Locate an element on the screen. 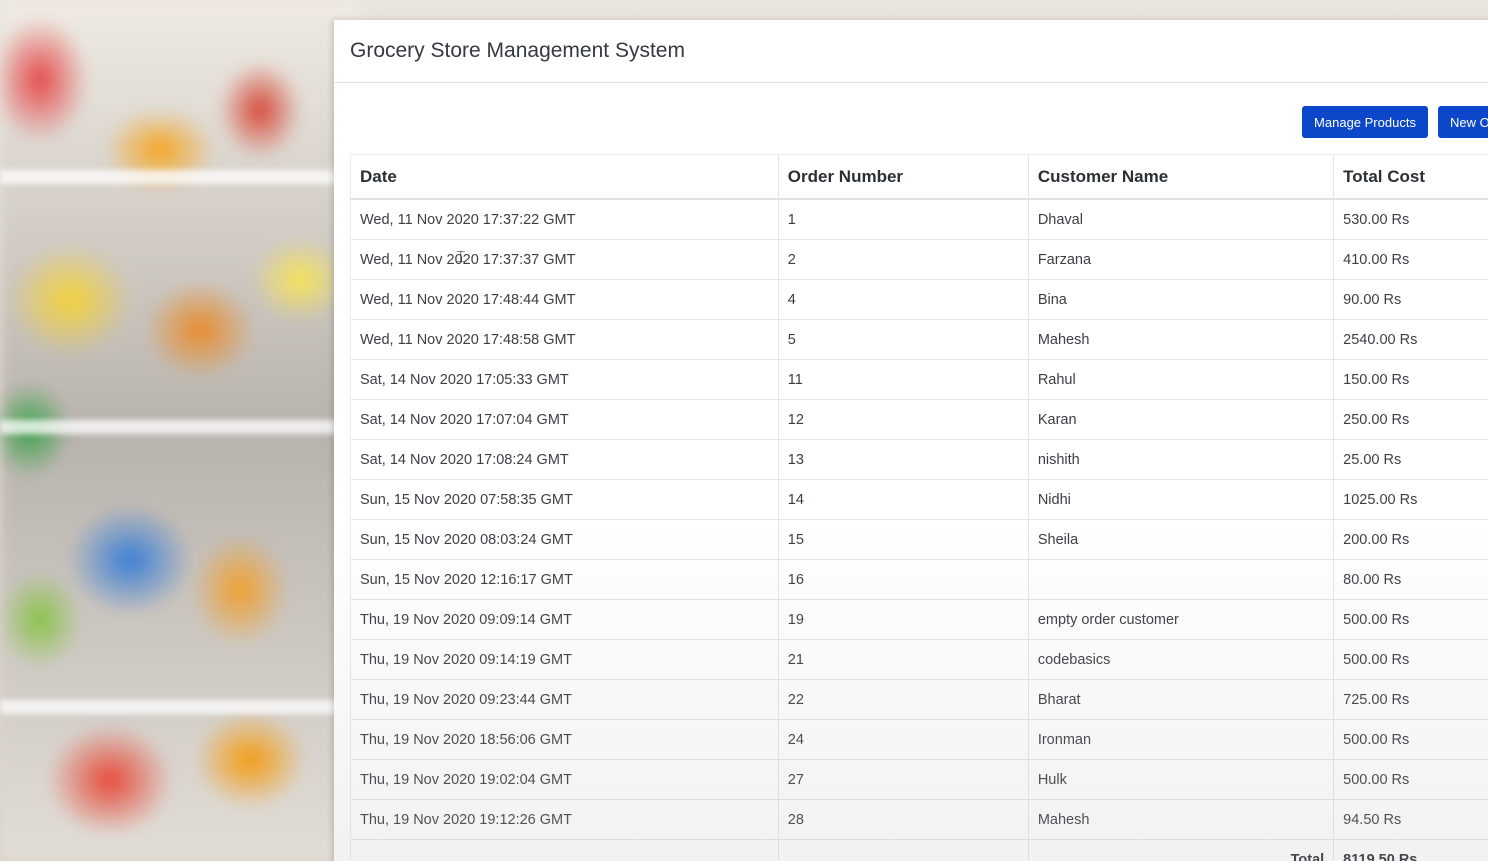  column-header-total-cost: Total Cost is located at coordinates (1410, 177).